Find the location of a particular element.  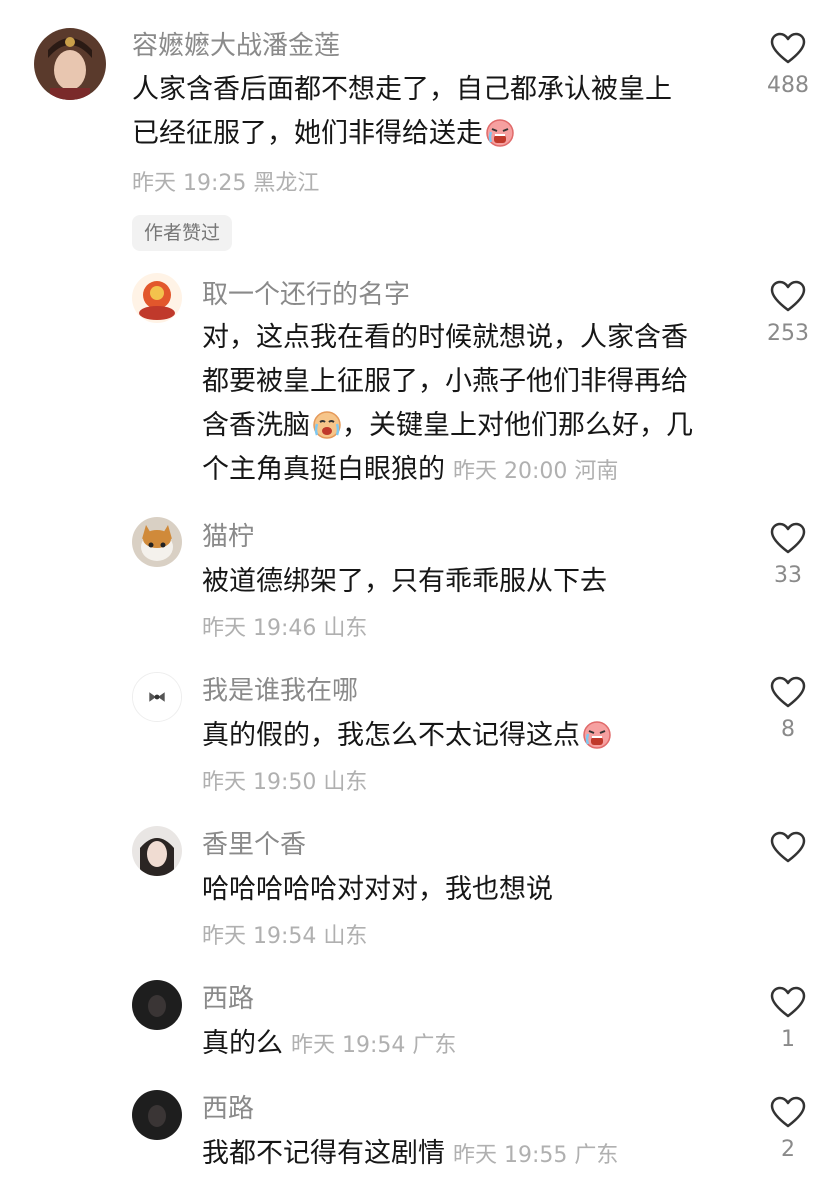

comment-meta: 昨天 19:50 山东 is located at coordinates (285, 782).